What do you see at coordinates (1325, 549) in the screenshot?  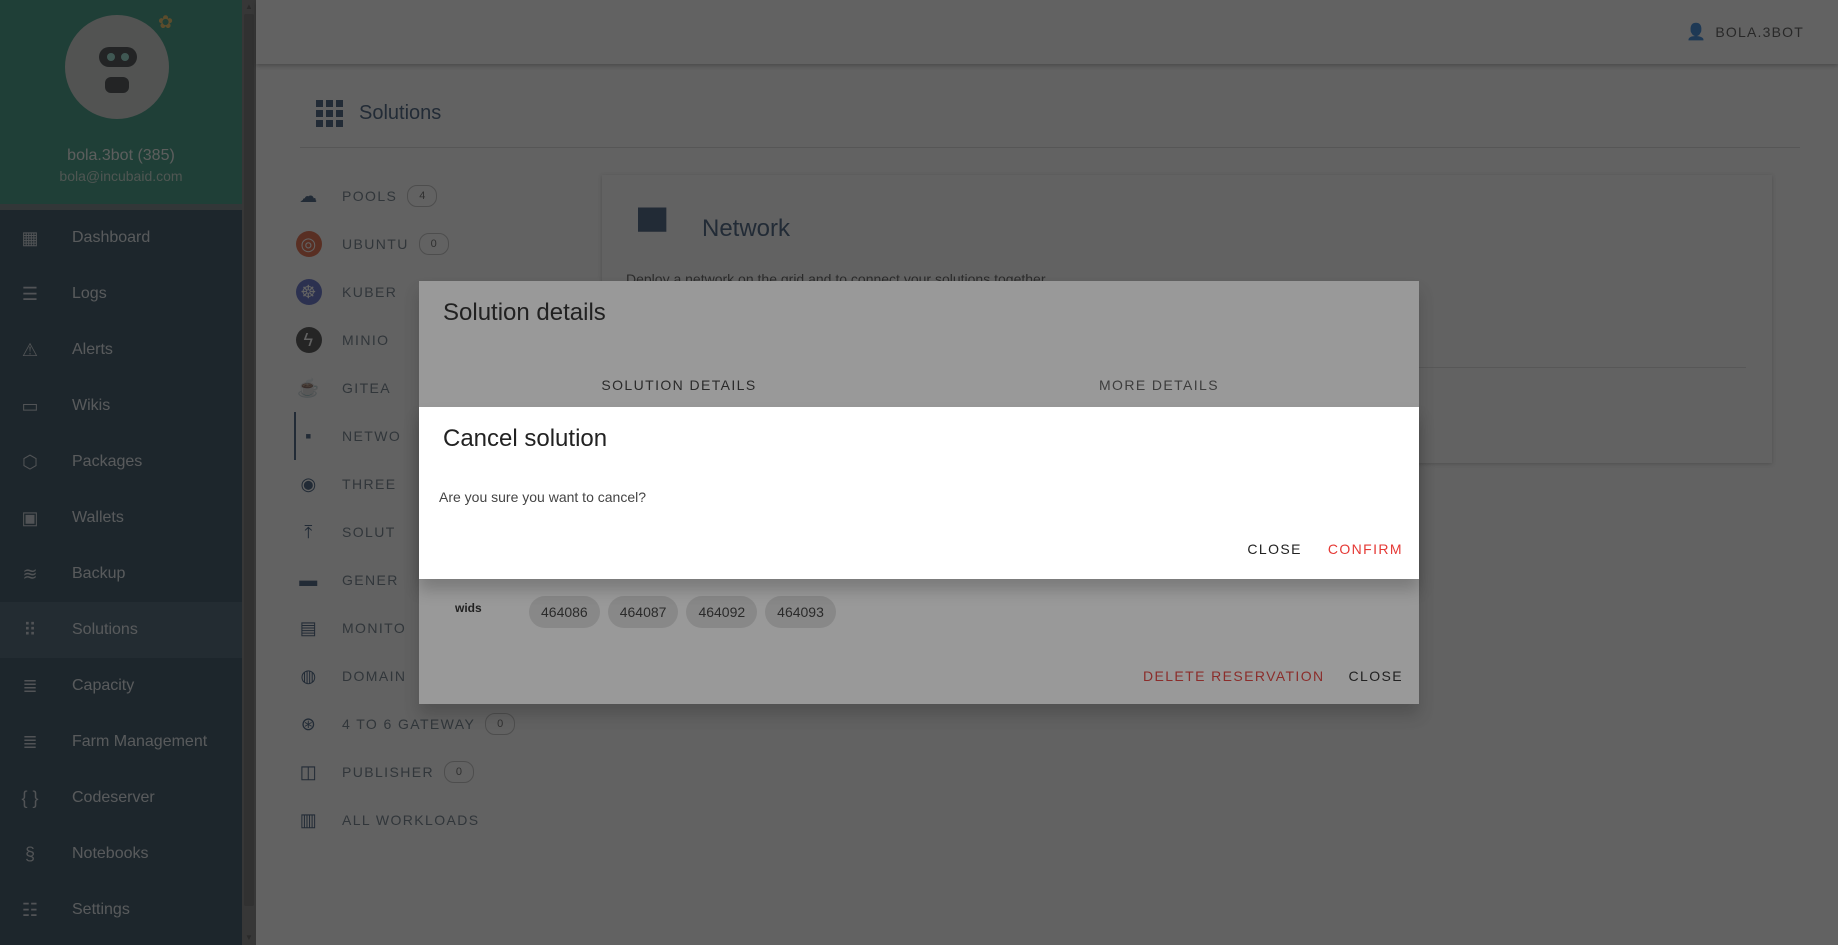 I see `dialog-actions: CLOSE CONFIRM` at bounding box center [1325, 549].